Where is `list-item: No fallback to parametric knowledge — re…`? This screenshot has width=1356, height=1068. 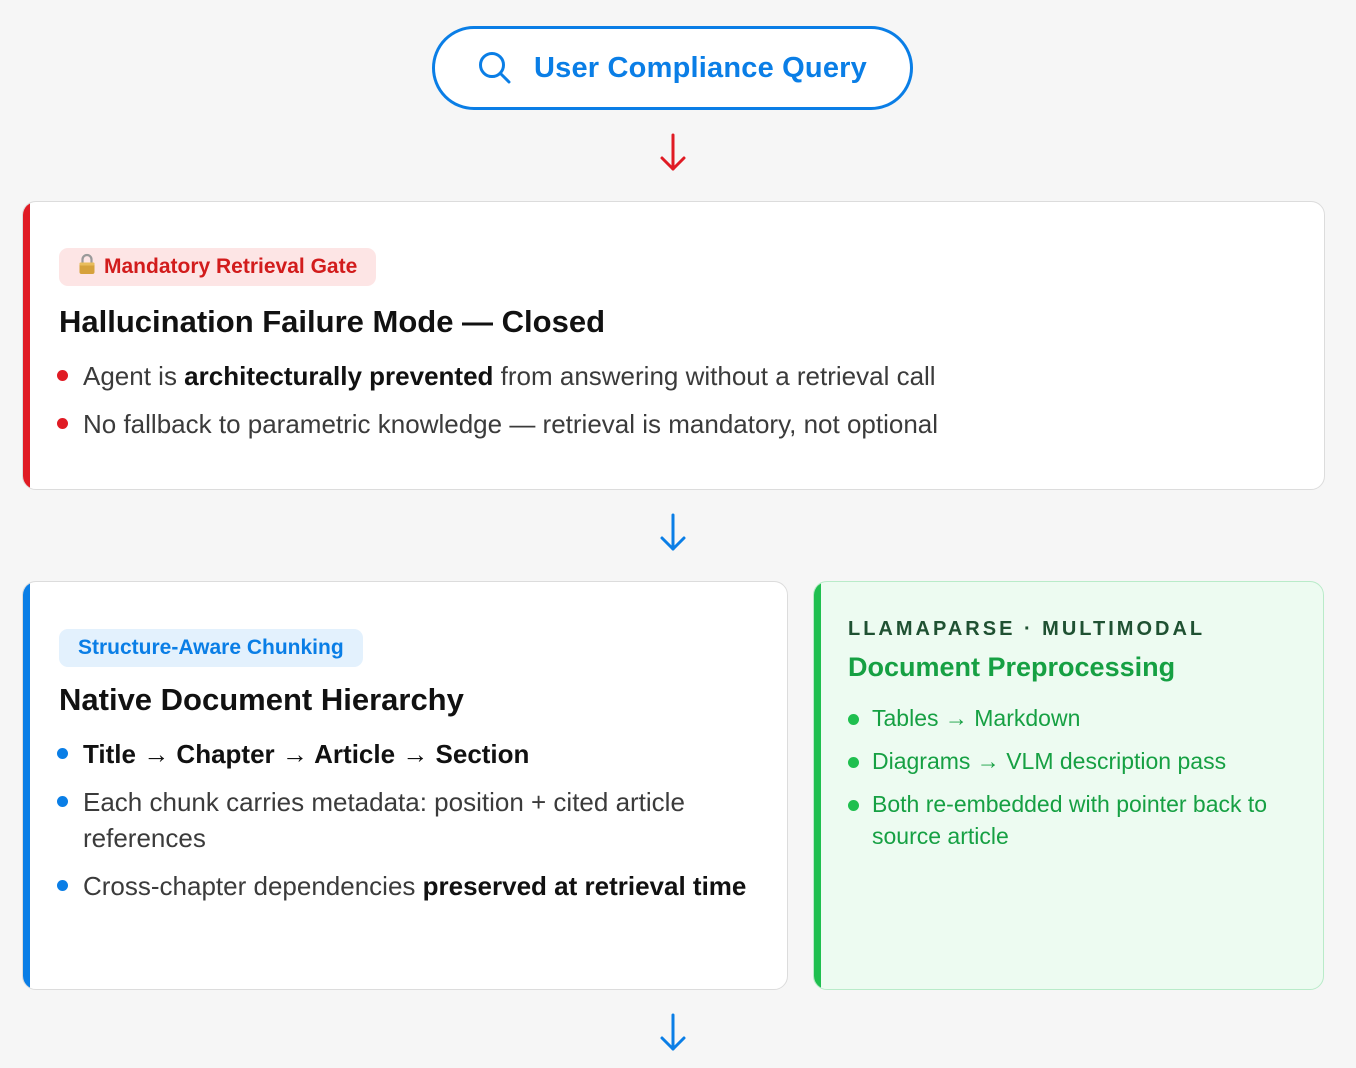 list-item: No fallback to parametric knowledge — re… is located at coordinates (657, 424).